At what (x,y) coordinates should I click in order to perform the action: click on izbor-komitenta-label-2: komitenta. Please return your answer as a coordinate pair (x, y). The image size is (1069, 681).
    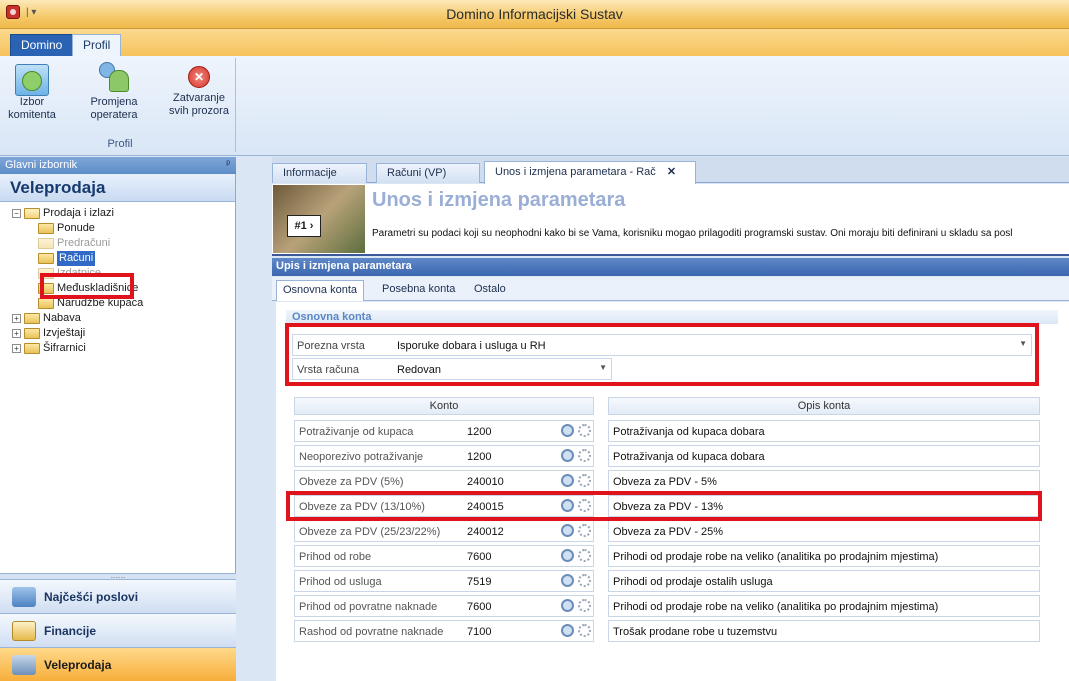
    Looking at the image, I should click on (32, 115).